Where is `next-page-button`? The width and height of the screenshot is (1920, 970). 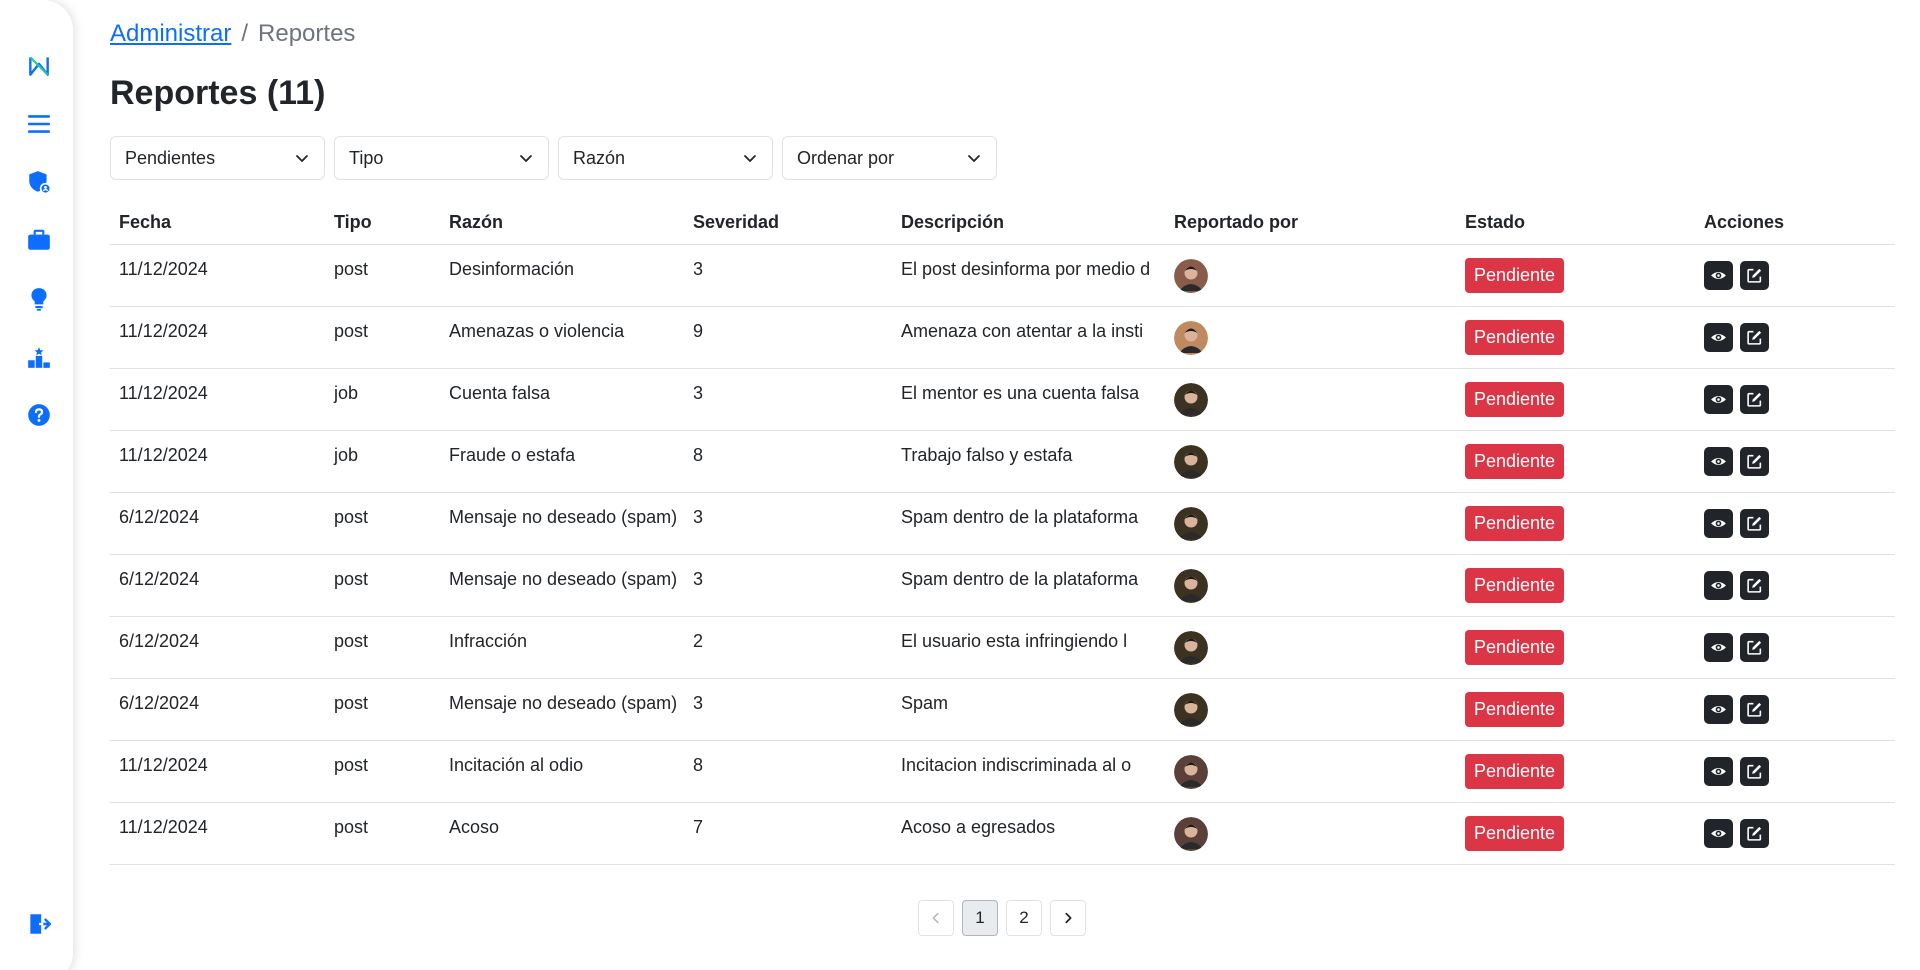 next-page-button is located at coordinates (1068, 918).